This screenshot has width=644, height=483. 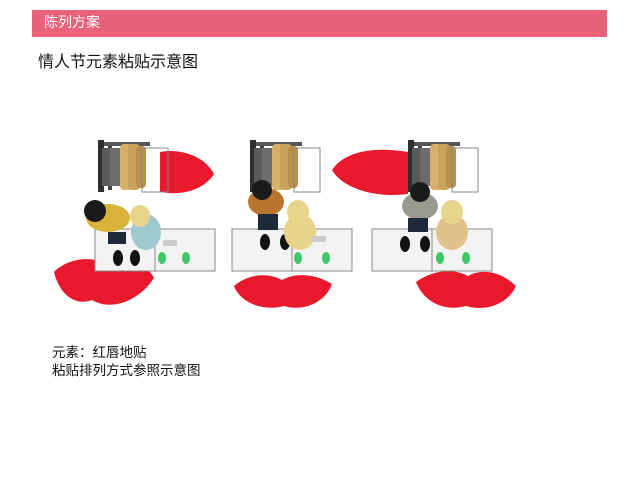 I want to click on page-subtitle: 情人节元素粘贴示意图, so click(x=118, y=61).